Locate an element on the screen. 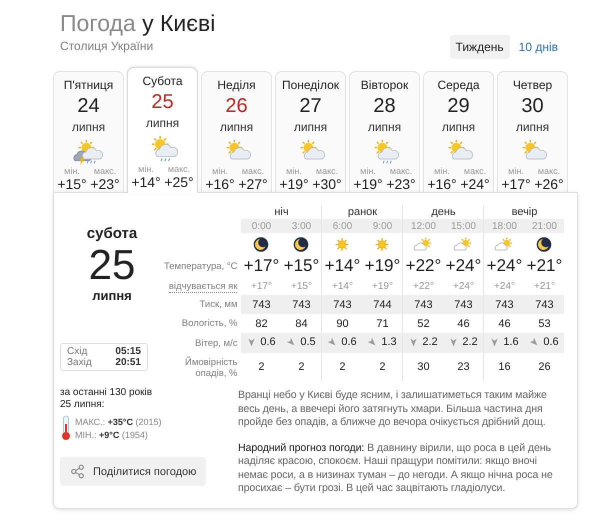 The height and width of the screenshot is (529, 600). day-tab: Субота 25 липня мін. макс. +14° +25° is located at coordinates (162, 130).